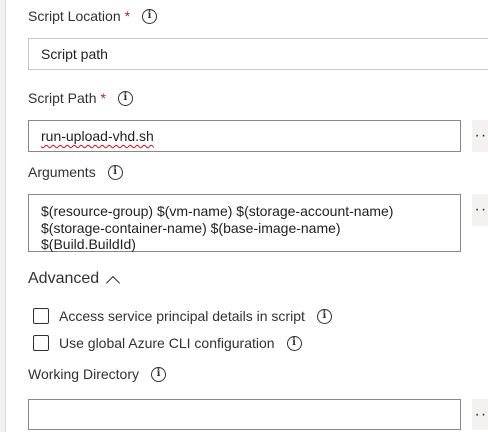 This screenshot has height=432, width=488. I want to click on script-location-label-row: Script Location * i, so click(93, 16).